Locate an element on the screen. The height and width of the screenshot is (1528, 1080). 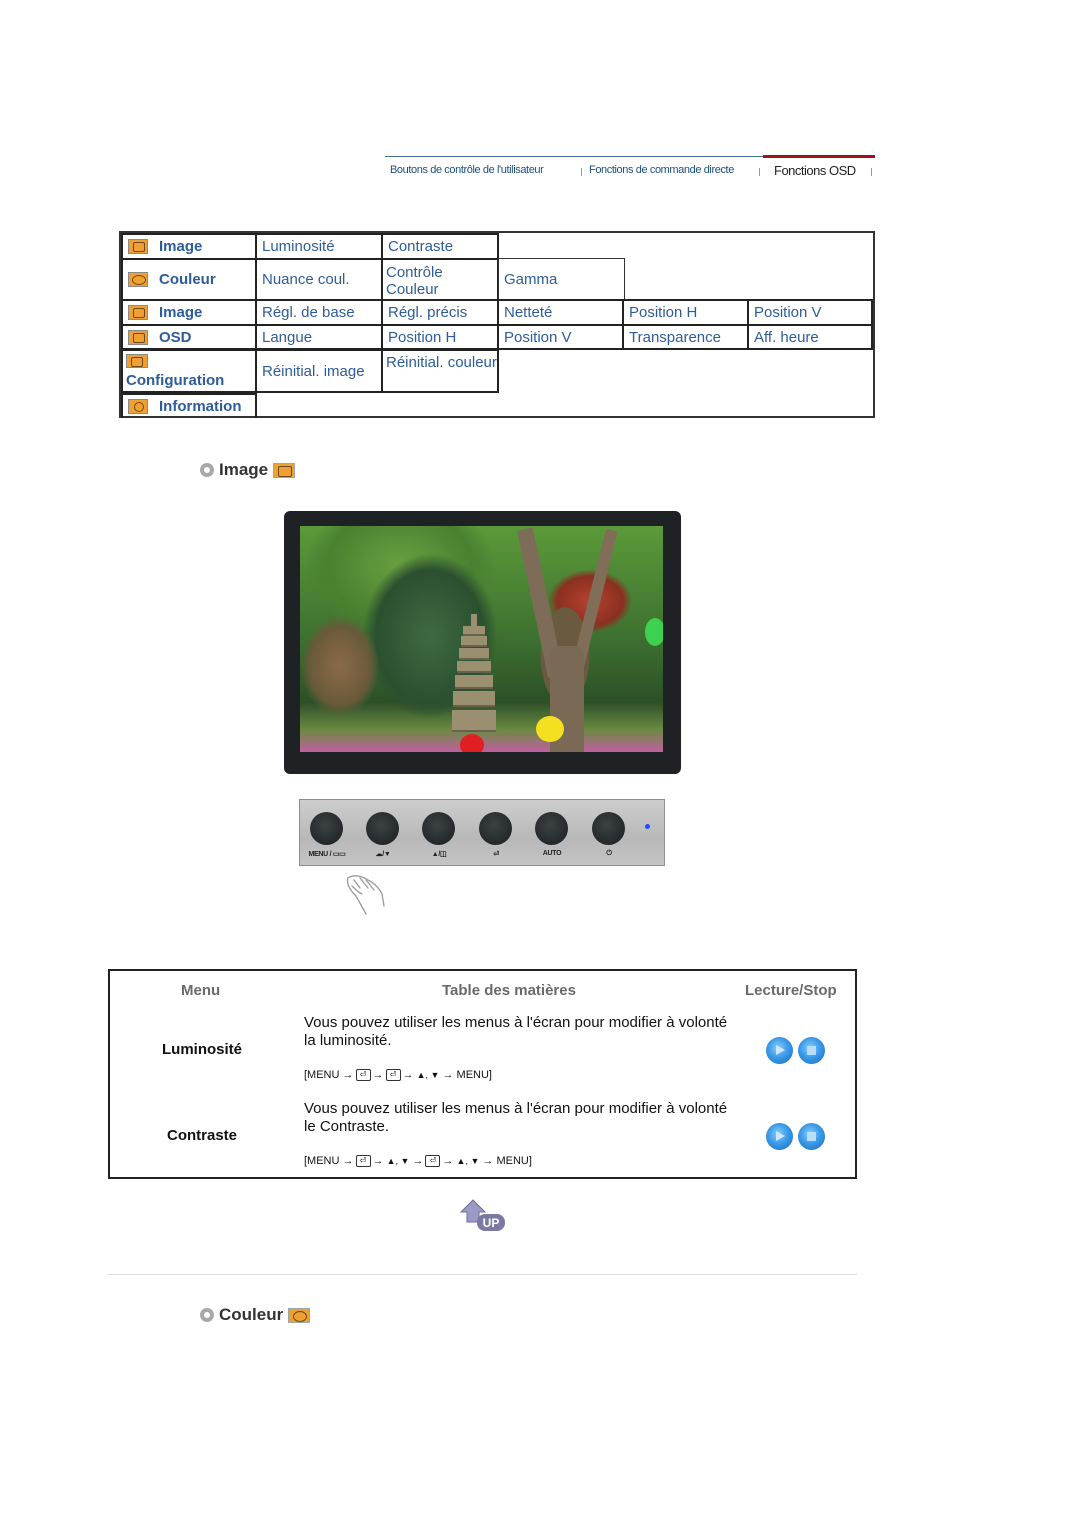
section-divider is located at coordinates (482, 1274).